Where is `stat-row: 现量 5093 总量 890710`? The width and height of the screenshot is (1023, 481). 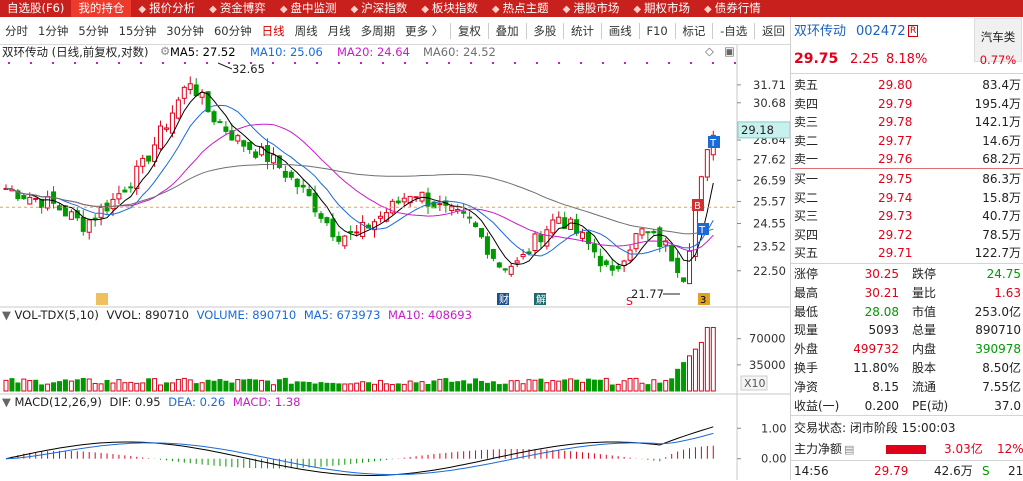 stat-row: 现量 5093 总量 890710 is located at coordinates (907, 330).